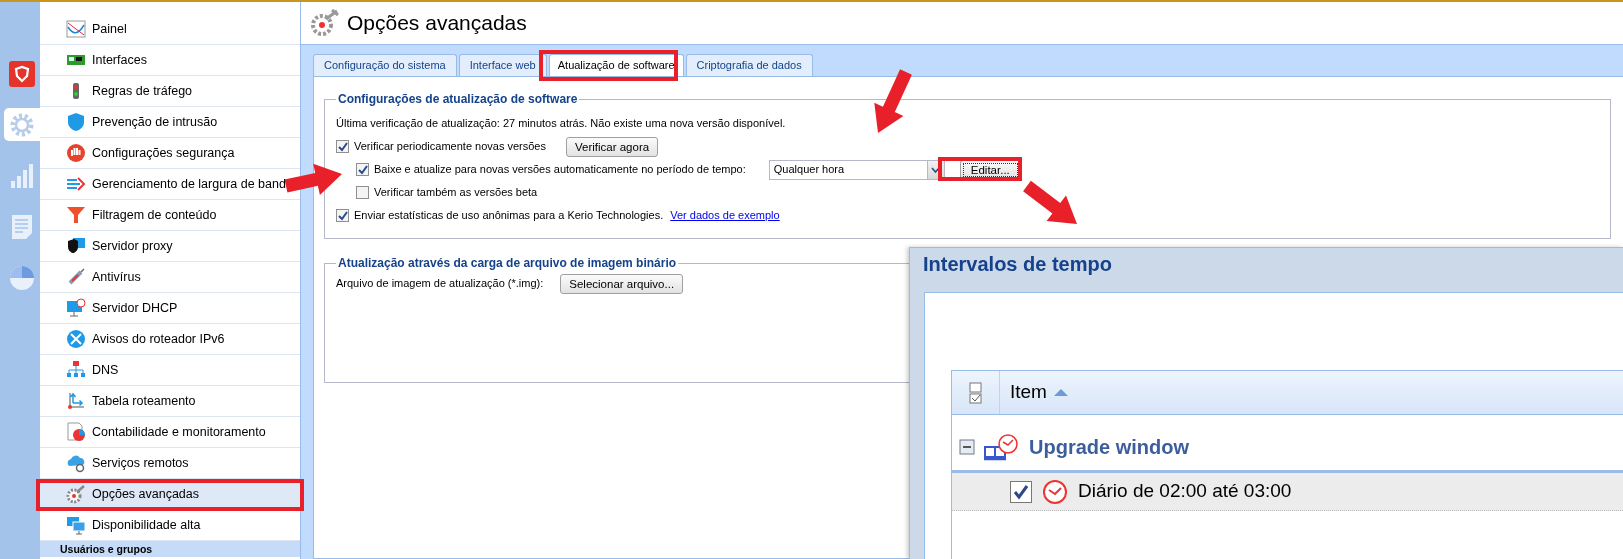 The width and height of the screenshot is (1623, 559). I want to click on tab: Interface web, so click(502, 65).